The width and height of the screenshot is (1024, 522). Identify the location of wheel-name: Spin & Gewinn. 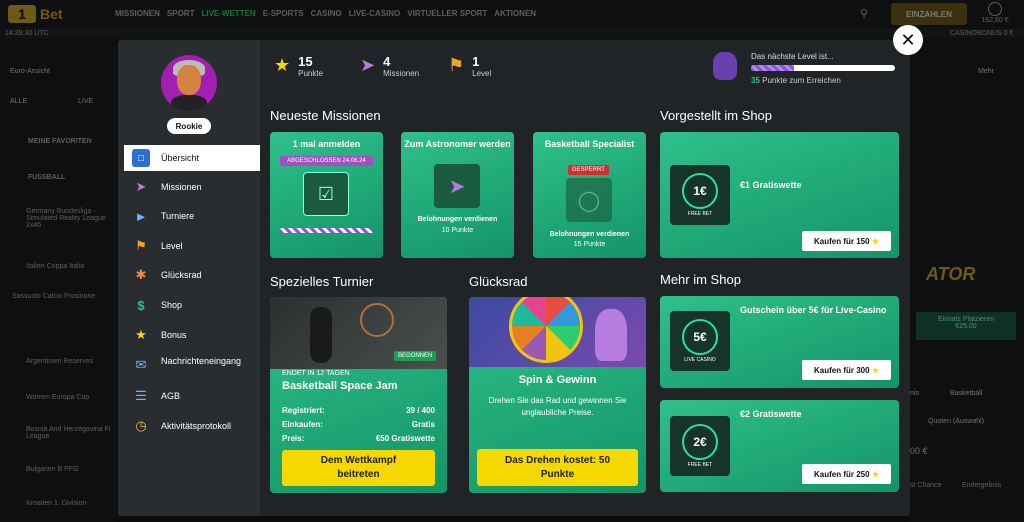
(557, 380).